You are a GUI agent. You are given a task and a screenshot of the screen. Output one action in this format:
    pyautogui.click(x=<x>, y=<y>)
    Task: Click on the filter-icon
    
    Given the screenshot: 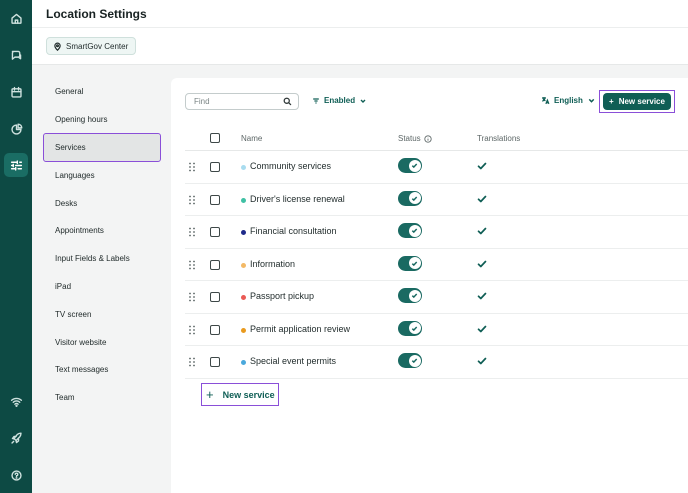 What is the action you would take?
    pyautogui.click(x=316, y=100)
    